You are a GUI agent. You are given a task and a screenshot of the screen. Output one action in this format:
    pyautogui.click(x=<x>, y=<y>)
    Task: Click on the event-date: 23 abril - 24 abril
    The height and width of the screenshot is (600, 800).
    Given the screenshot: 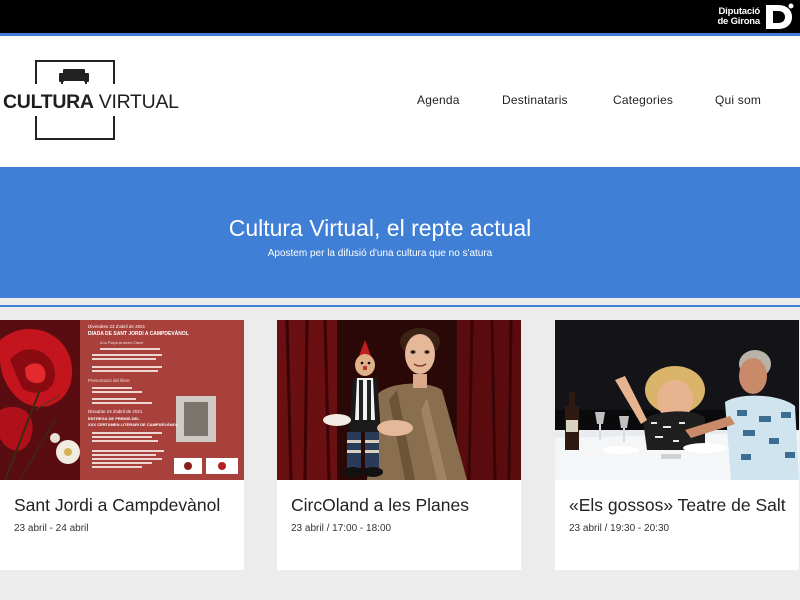 What is the action you would take?
    pyautogui.click(x=51, y=528)
    